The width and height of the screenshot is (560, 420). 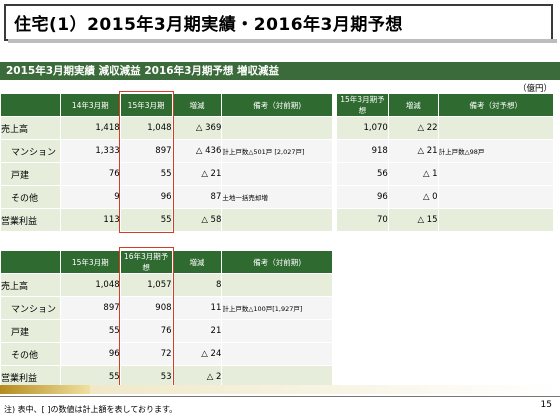 What do you see at coordinates (277, 197) in the screenshot?
I see `note-cell: 土地一括売却増` at bounding box center [277, 197].